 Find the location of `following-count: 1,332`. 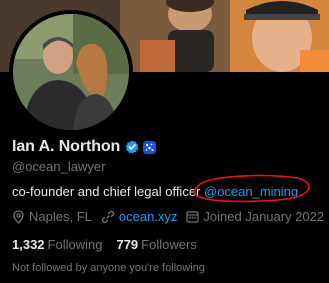

following-count: 1,332 is located at coordinates (28, 244).